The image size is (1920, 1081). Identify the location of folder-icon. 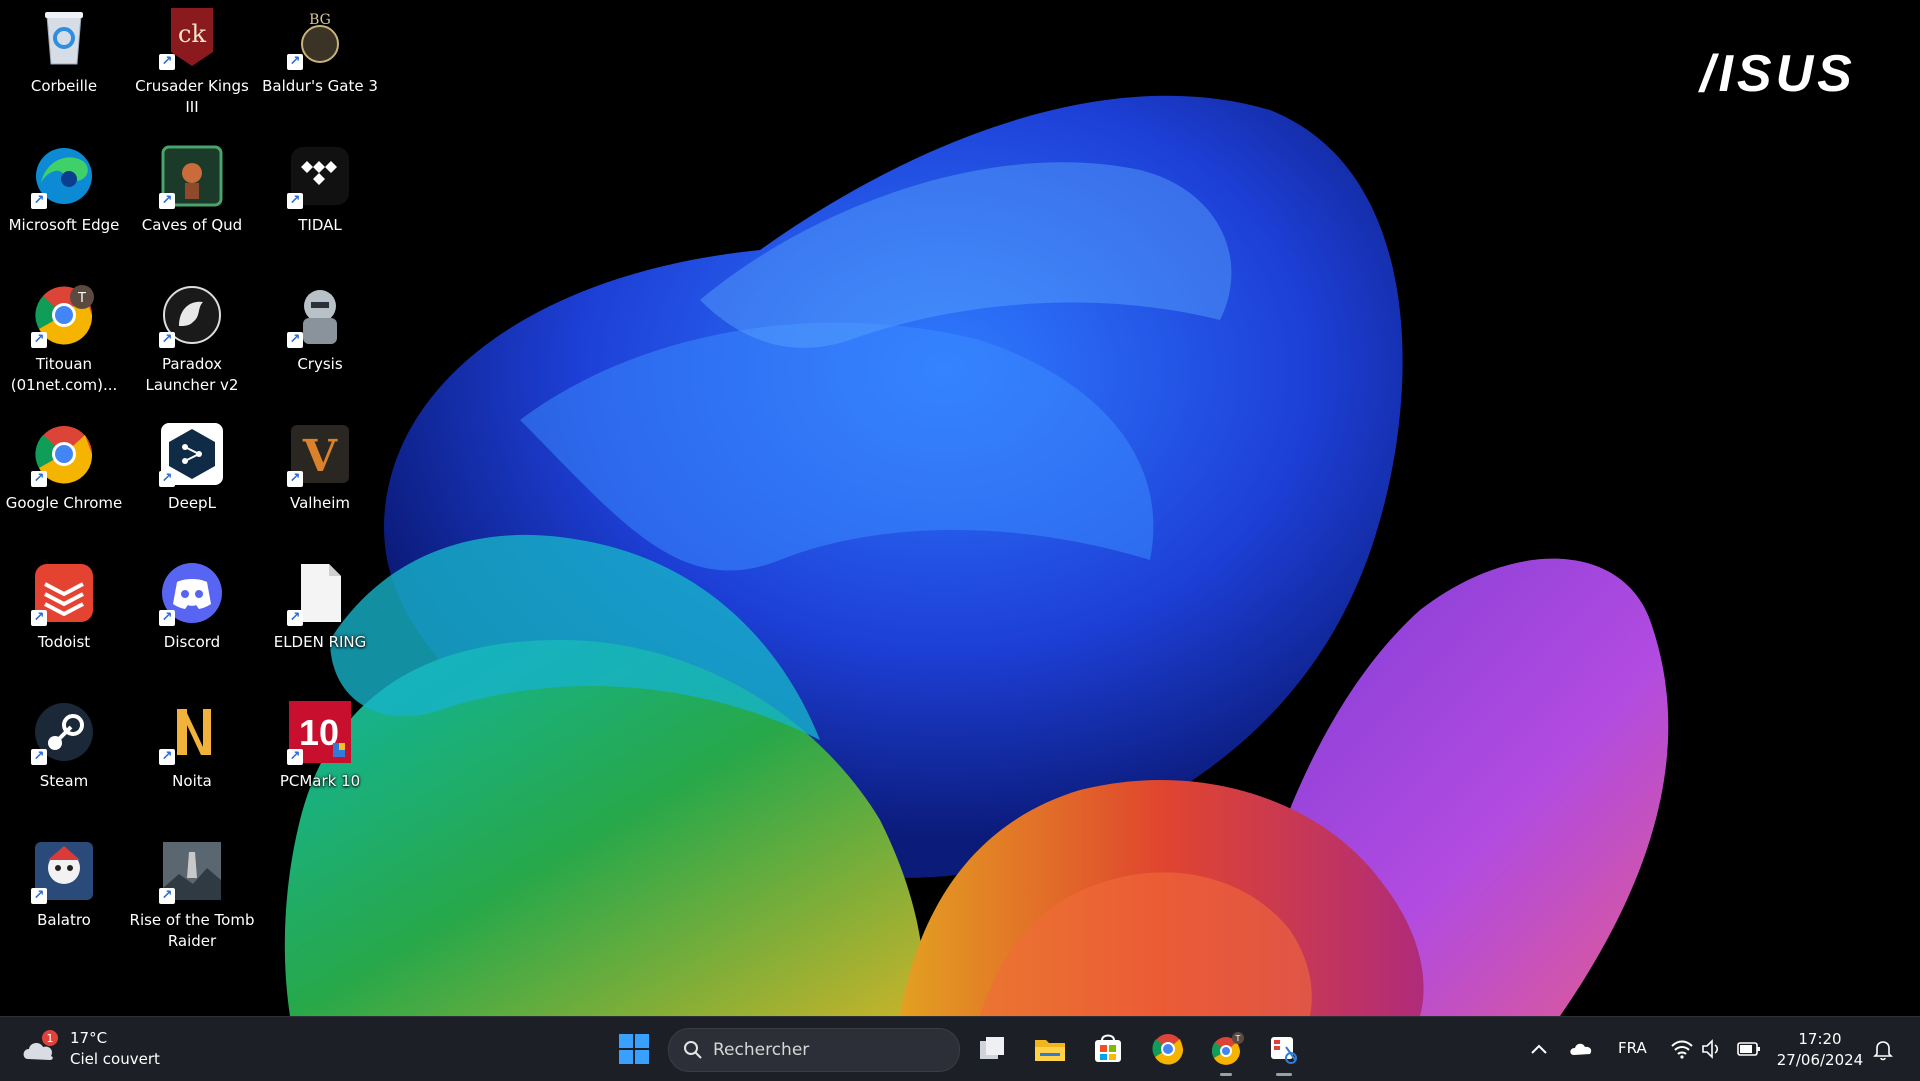
(1050, 1049).